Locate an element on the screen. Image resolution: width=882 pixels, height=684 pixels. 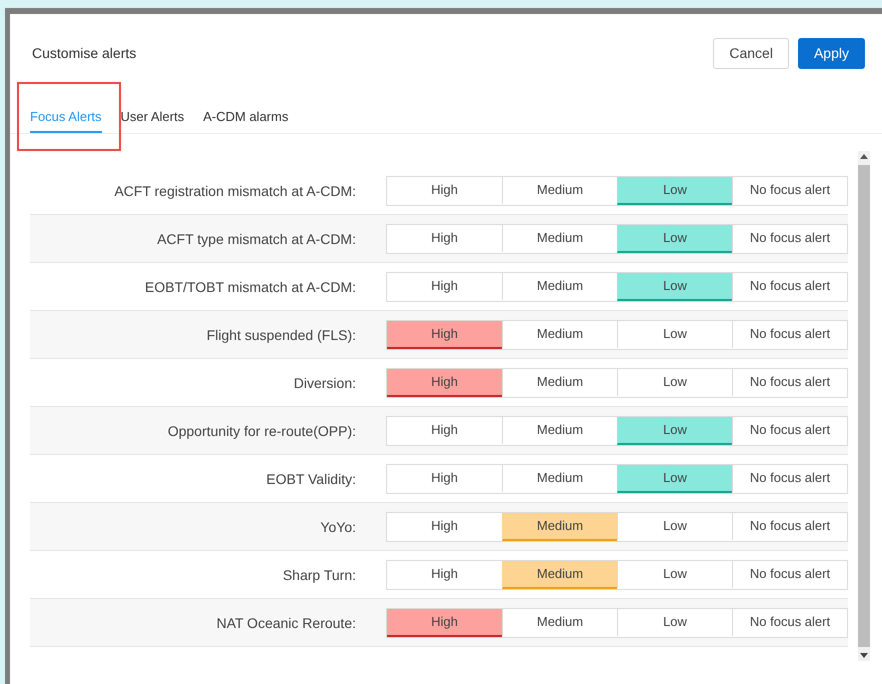
dialog-title: Customise alerts is located at coordinates (84, 53).